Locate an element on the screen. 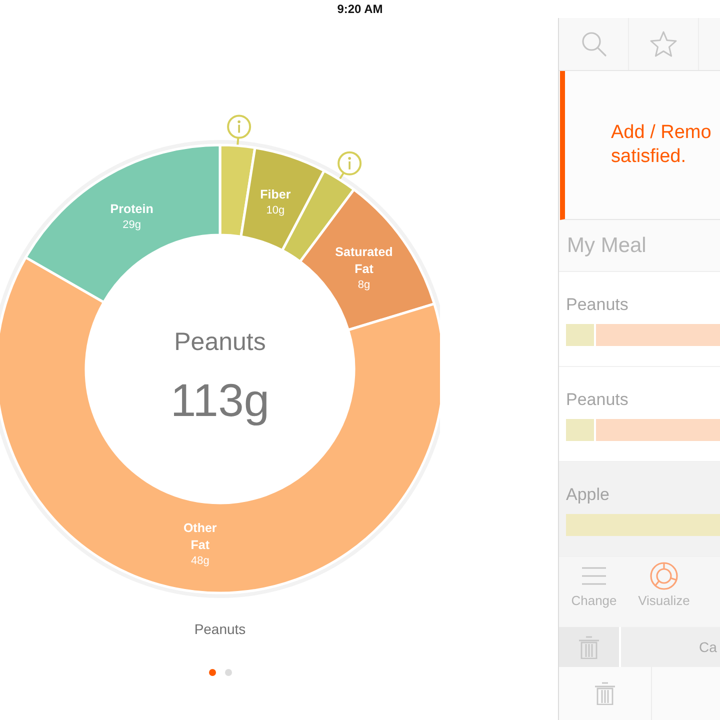 This screenshot has height=720, width=720. slice-amount: 48g is located at coordinates (200, 560).